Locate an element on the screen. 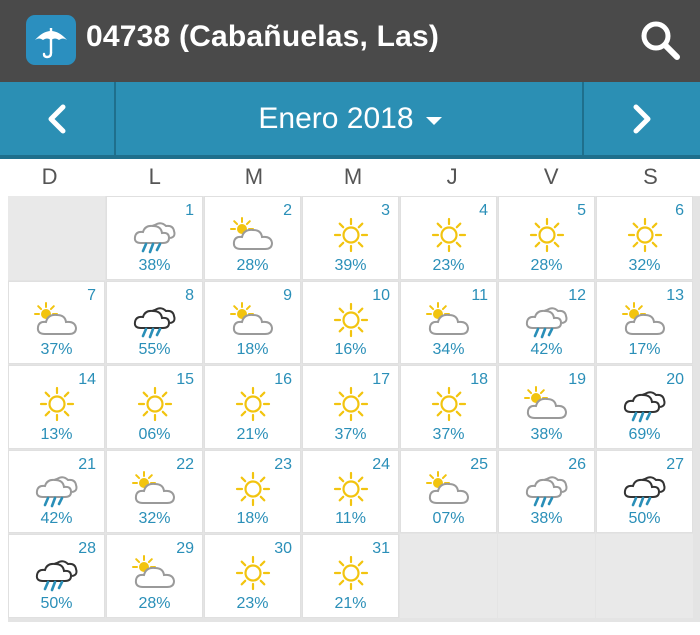 This screenshot has height=635, width=700. day-cell: 23 18% is located at coordinates (252, 491).